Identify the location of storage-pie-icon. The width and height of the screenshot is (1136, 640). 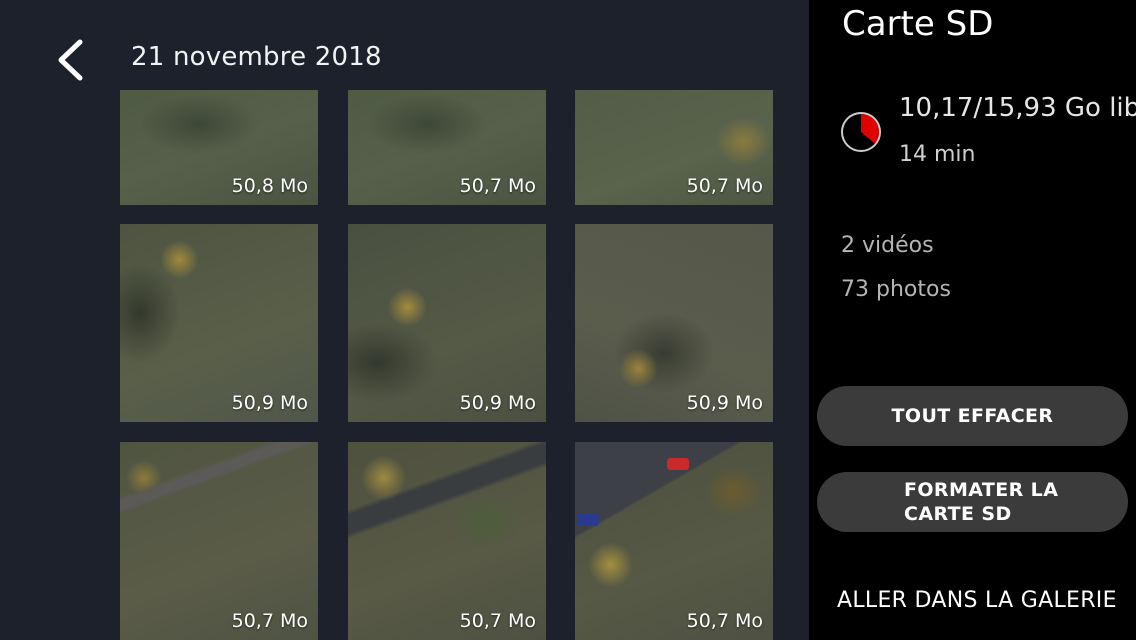
(861, 132).